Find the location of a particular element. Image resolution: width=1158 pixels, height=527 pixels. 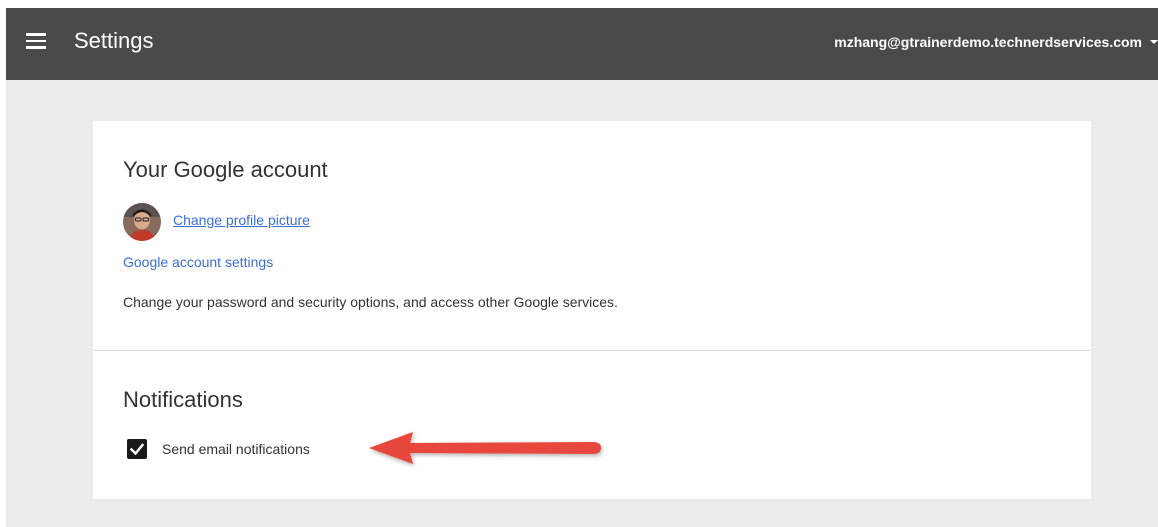

account-menu-button: mzhang@gtrainerdemo.technerdservices.com is located at coordinates (996, 42).